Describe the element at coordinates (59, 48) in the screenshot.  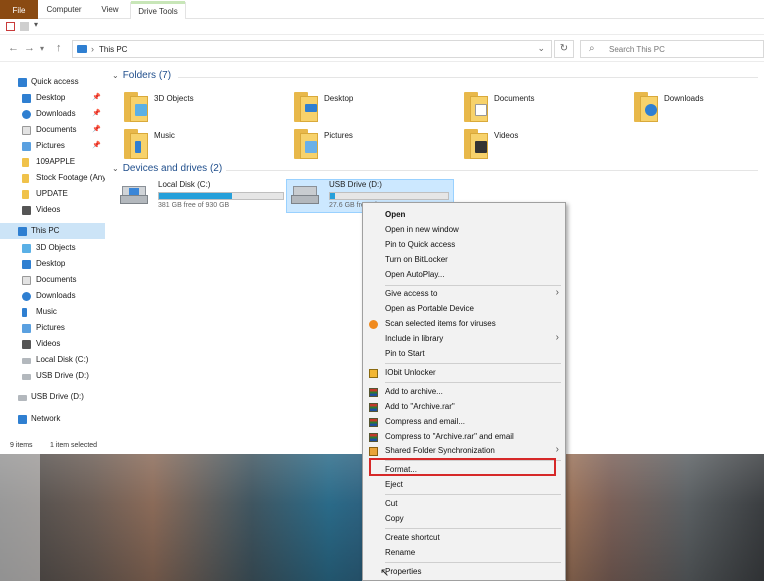
I see `up-arrow-icon: ↑` at that location.